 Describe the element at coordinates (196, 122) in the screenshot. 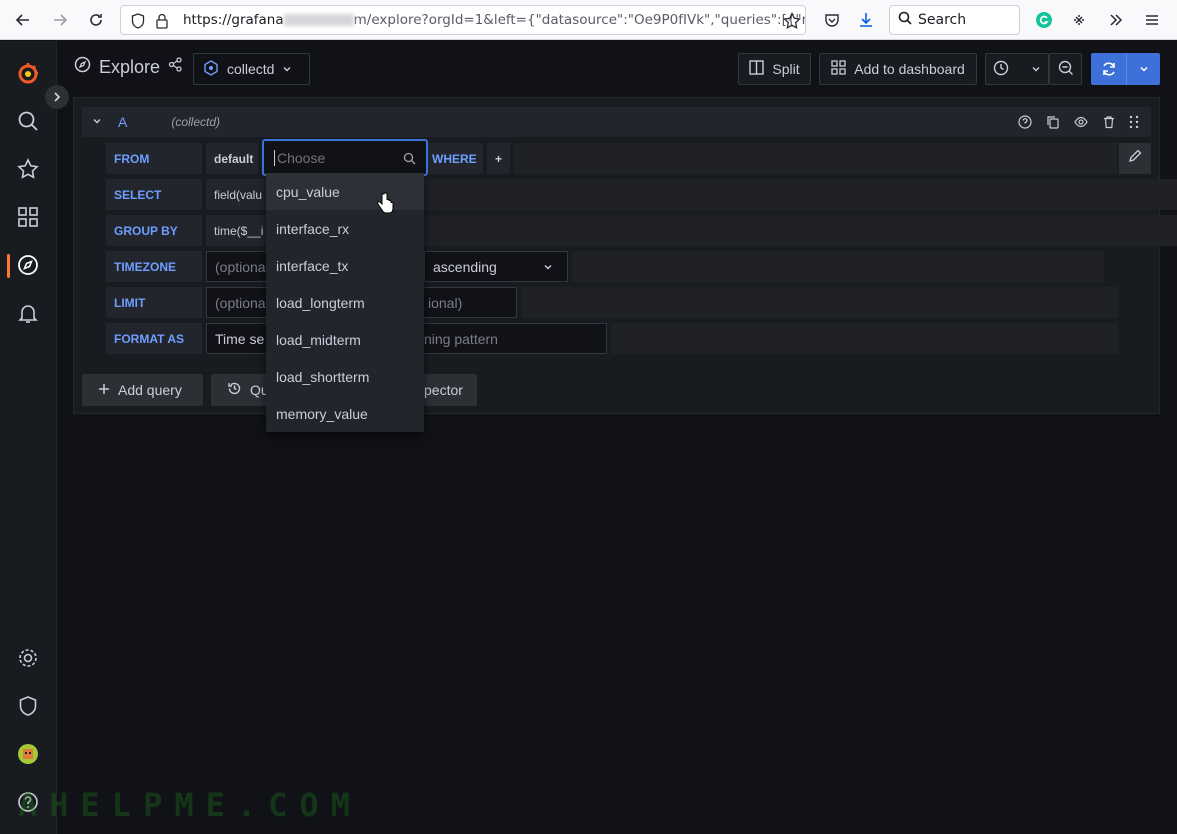

I see `query-datasource-hint: (collectd)` at that location.